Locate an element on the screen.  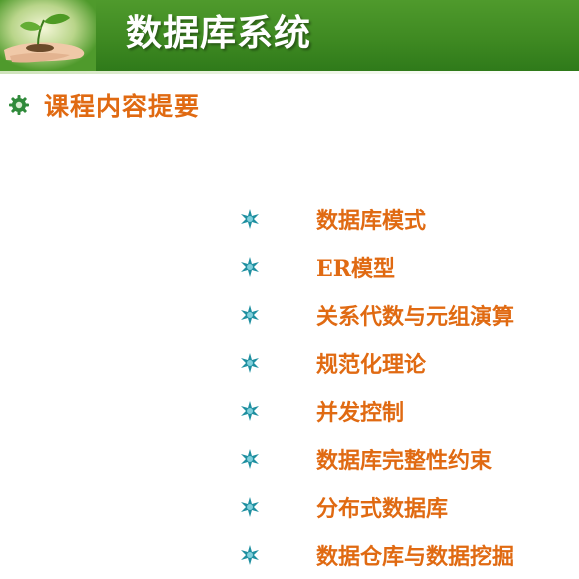
section-heading: 课程内容提要 is located at coordinates (104, 105).